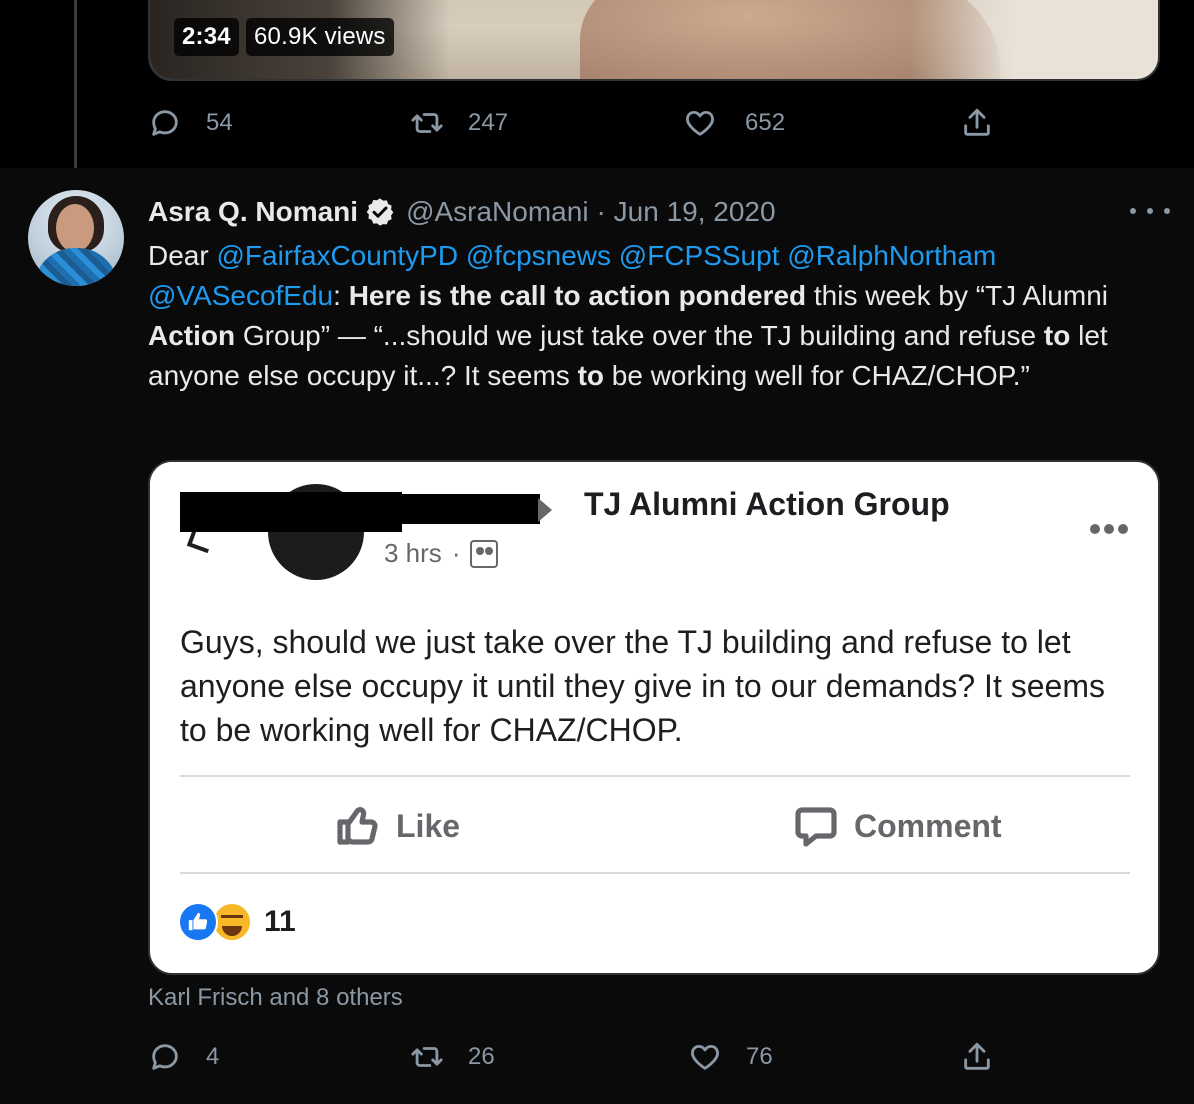 The image size is (1194, 1104). What do you see at coordinates (816, 827) in the screenshot?
I see `comment-icon` at bounding box center [816, 827].